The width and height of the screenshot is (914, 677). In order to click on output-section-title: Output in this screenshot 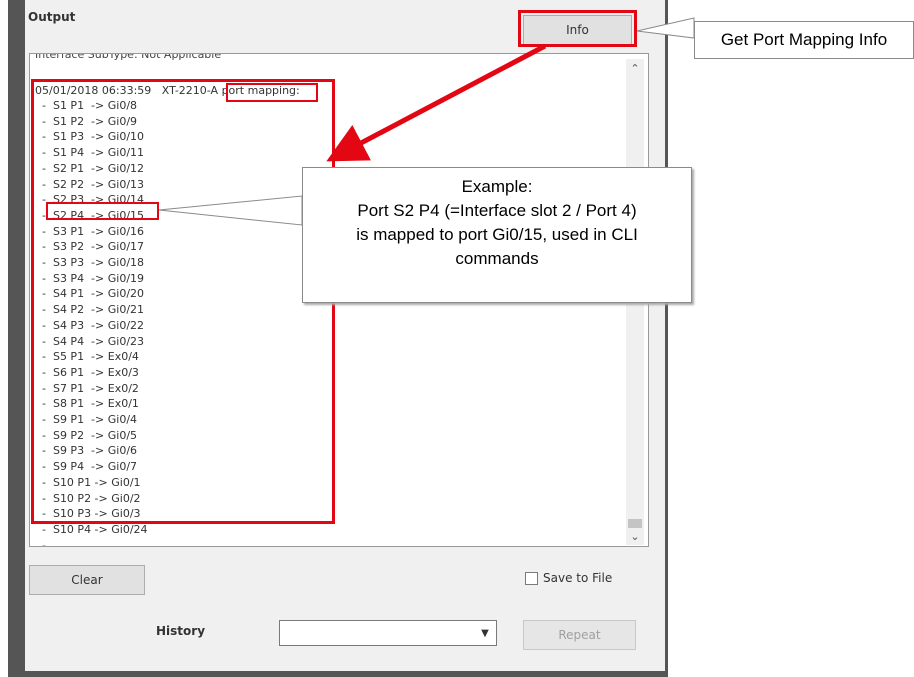, I will do `click(52, 17)`.